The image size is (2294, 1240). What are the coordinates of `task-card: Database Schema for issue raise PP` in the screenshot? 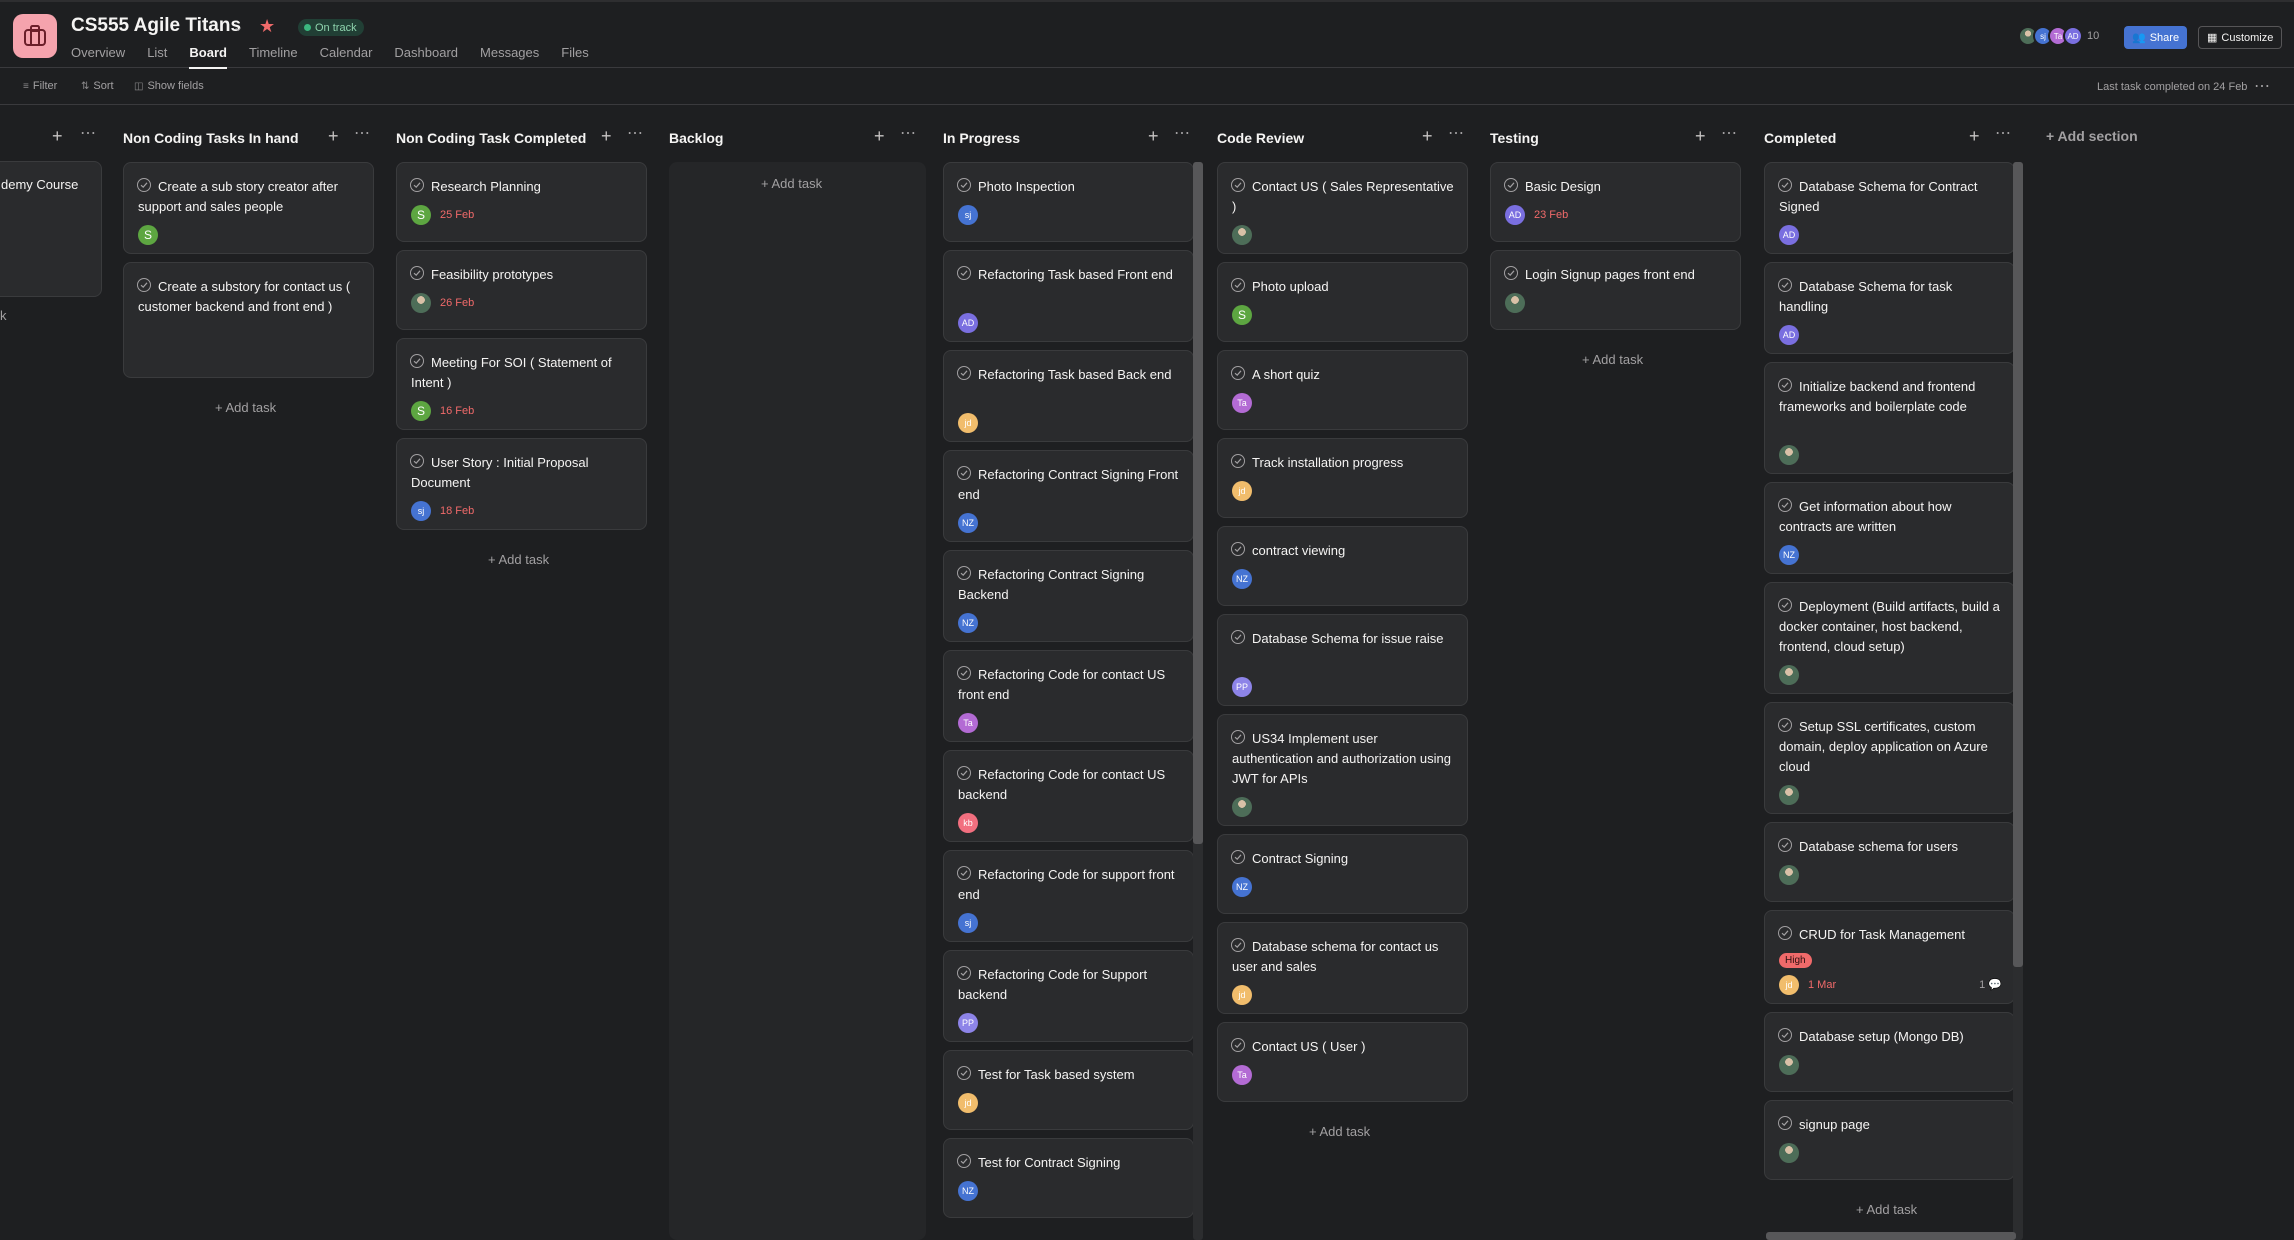 It's located at (1342, 660).